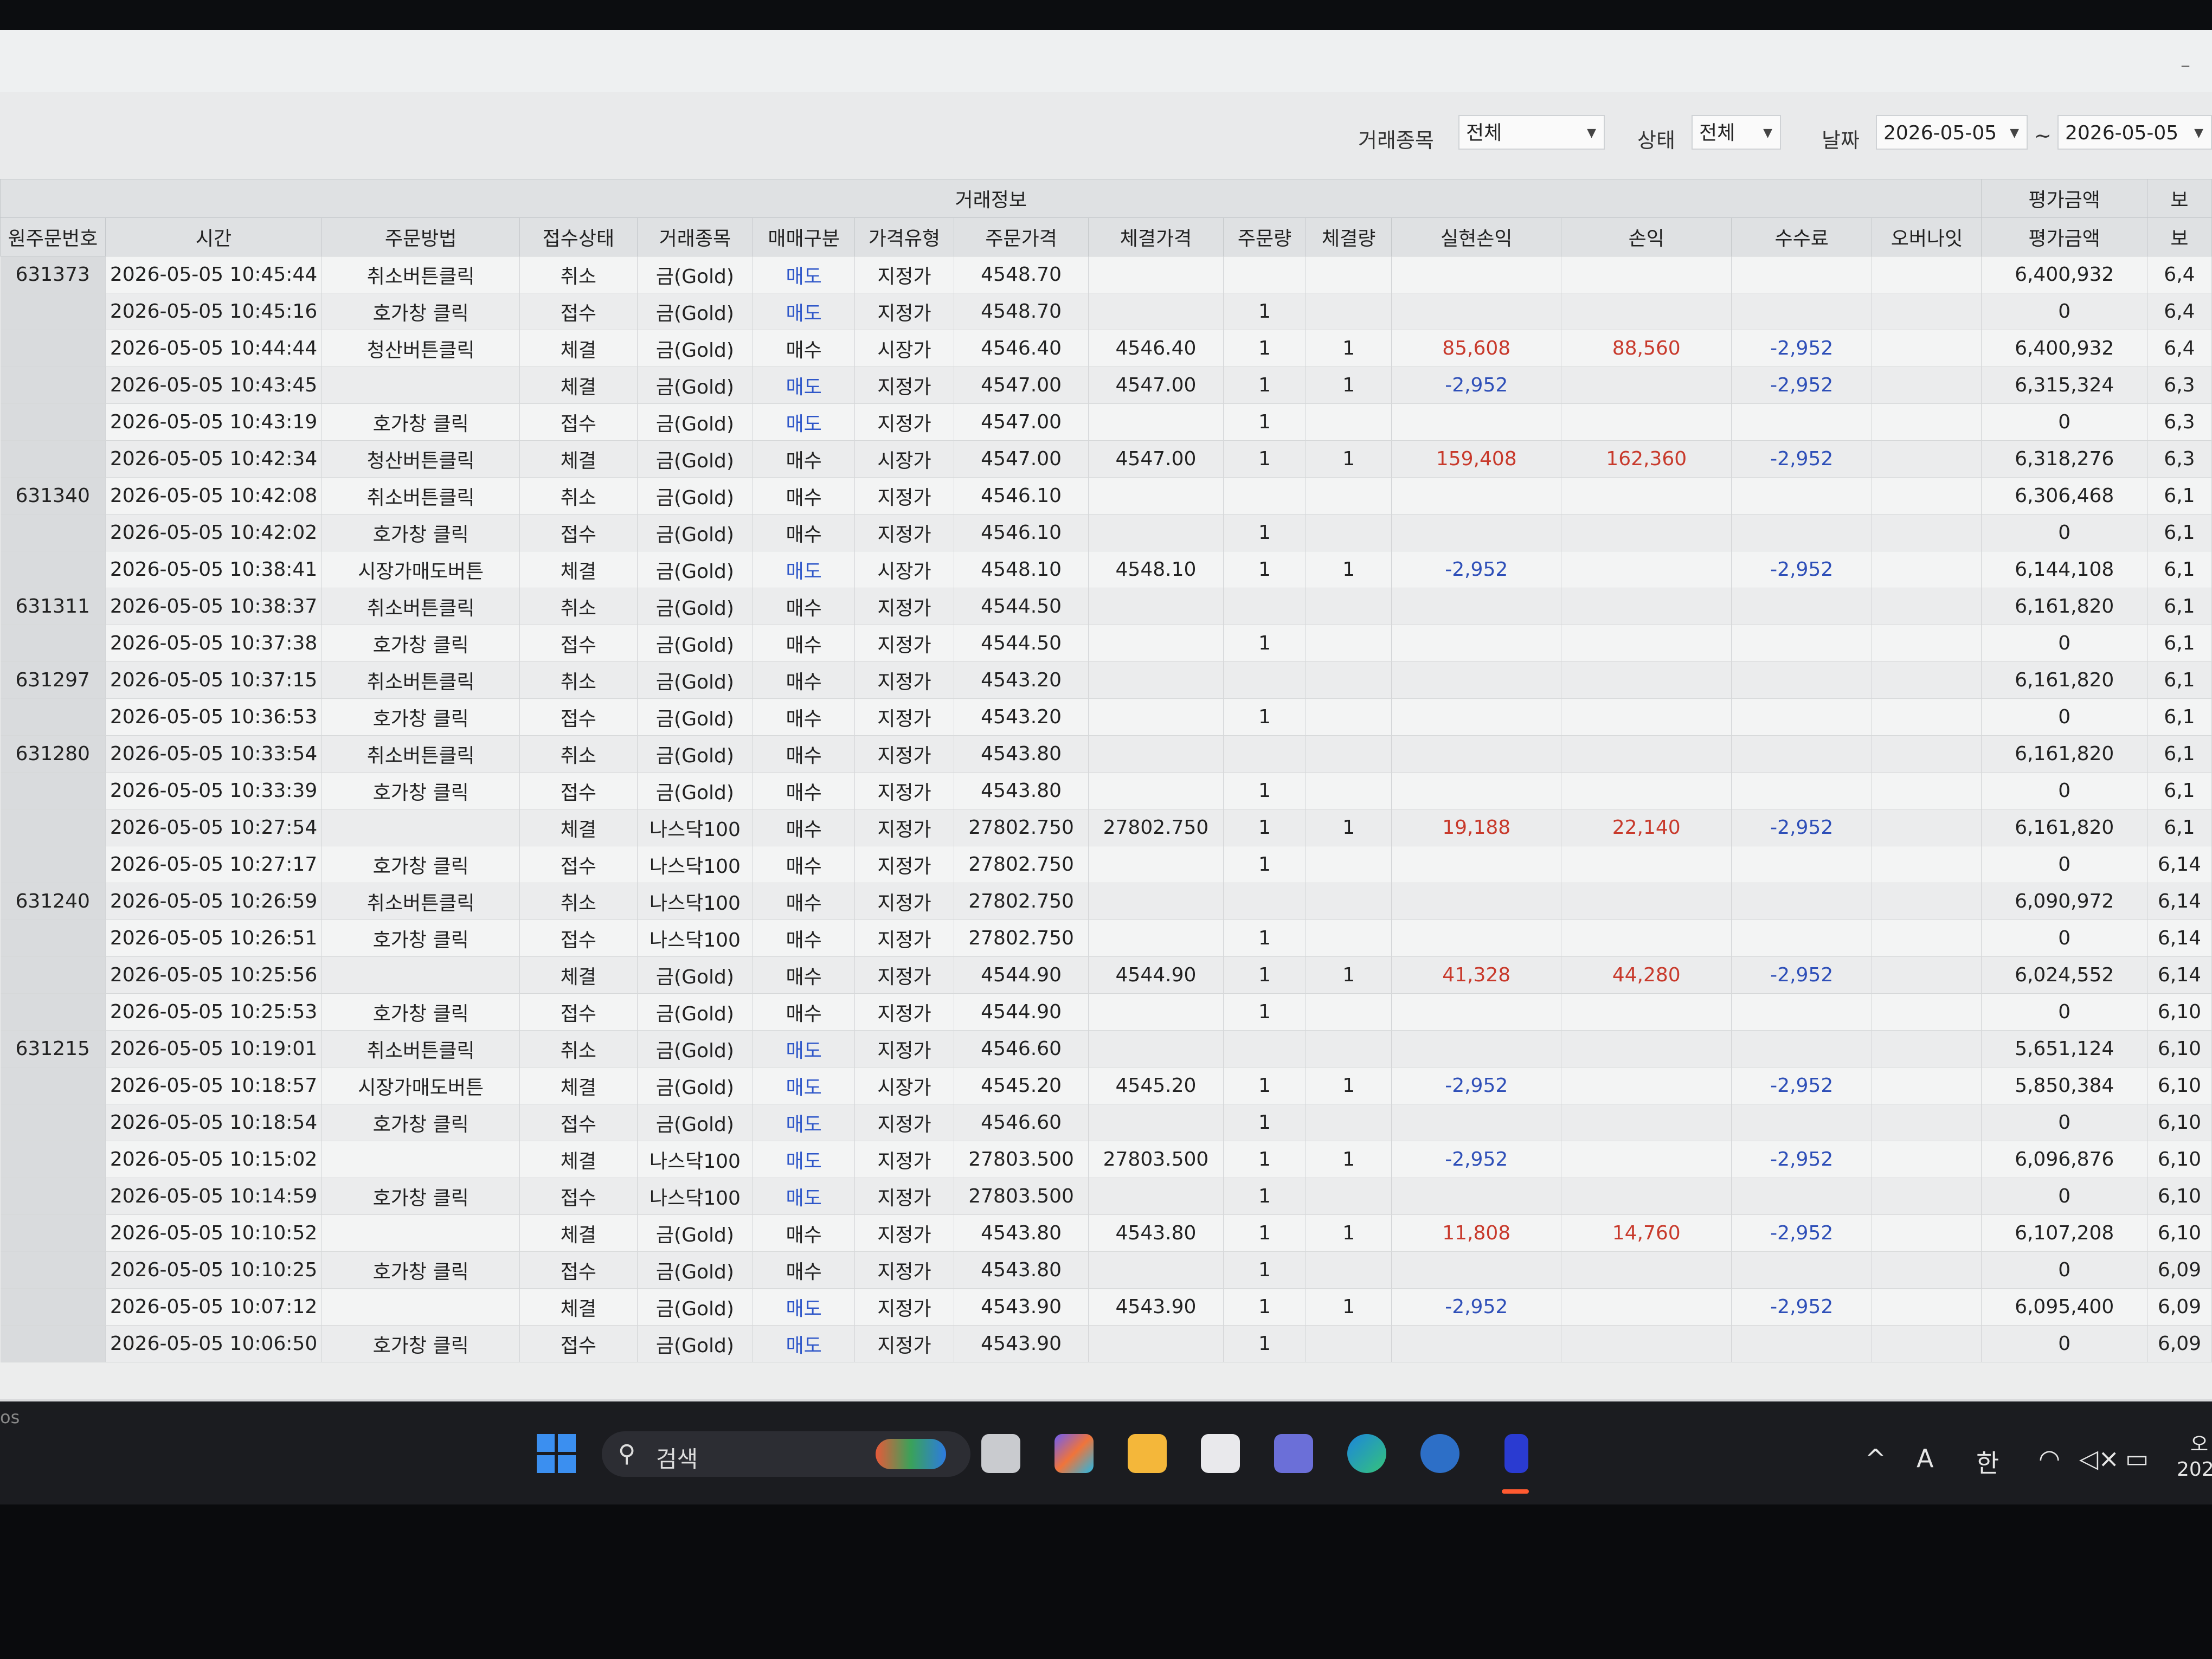  Describe the element at coordinates (1767, 133) in the screenshot. I see `chevron-down-icon: ▼` at that location.